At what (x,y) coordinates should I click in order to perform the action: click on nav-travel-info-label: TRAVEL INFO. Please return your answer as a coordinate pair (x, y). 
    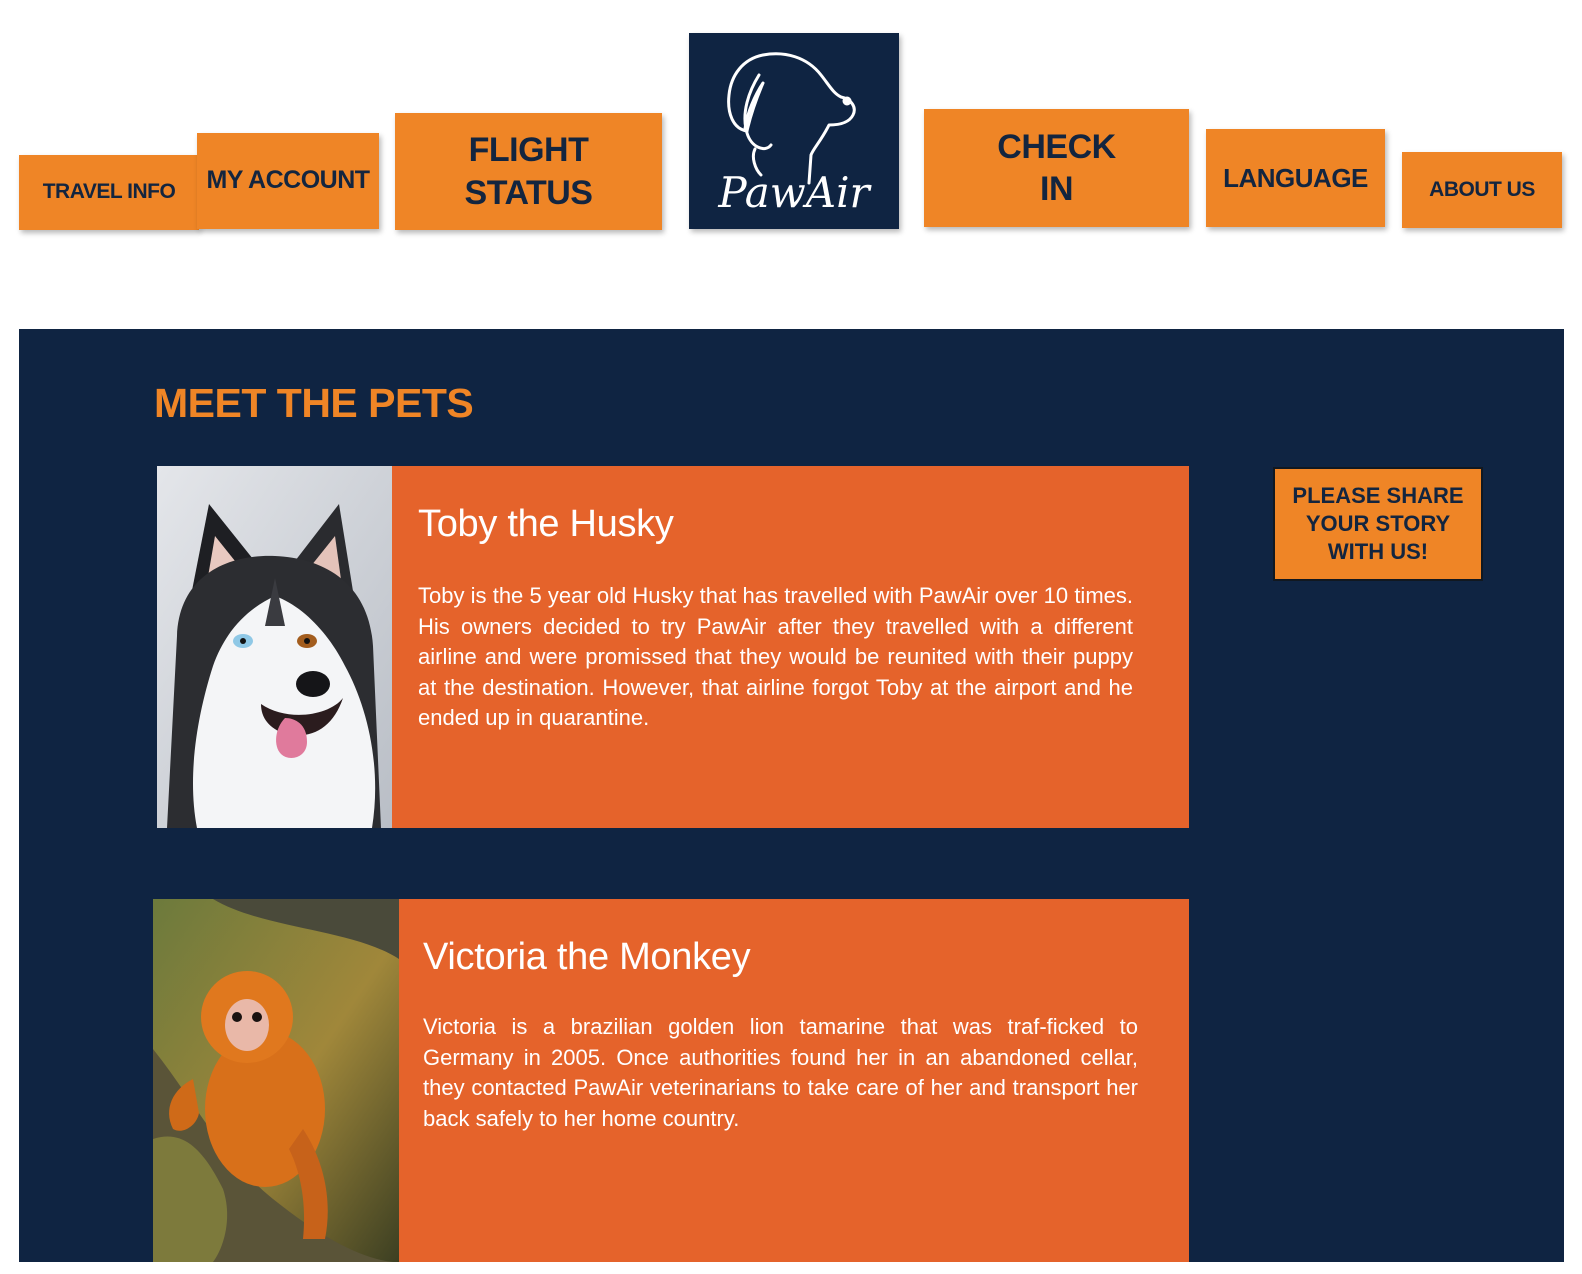
    Looking at the image, I should click on (109, 192).